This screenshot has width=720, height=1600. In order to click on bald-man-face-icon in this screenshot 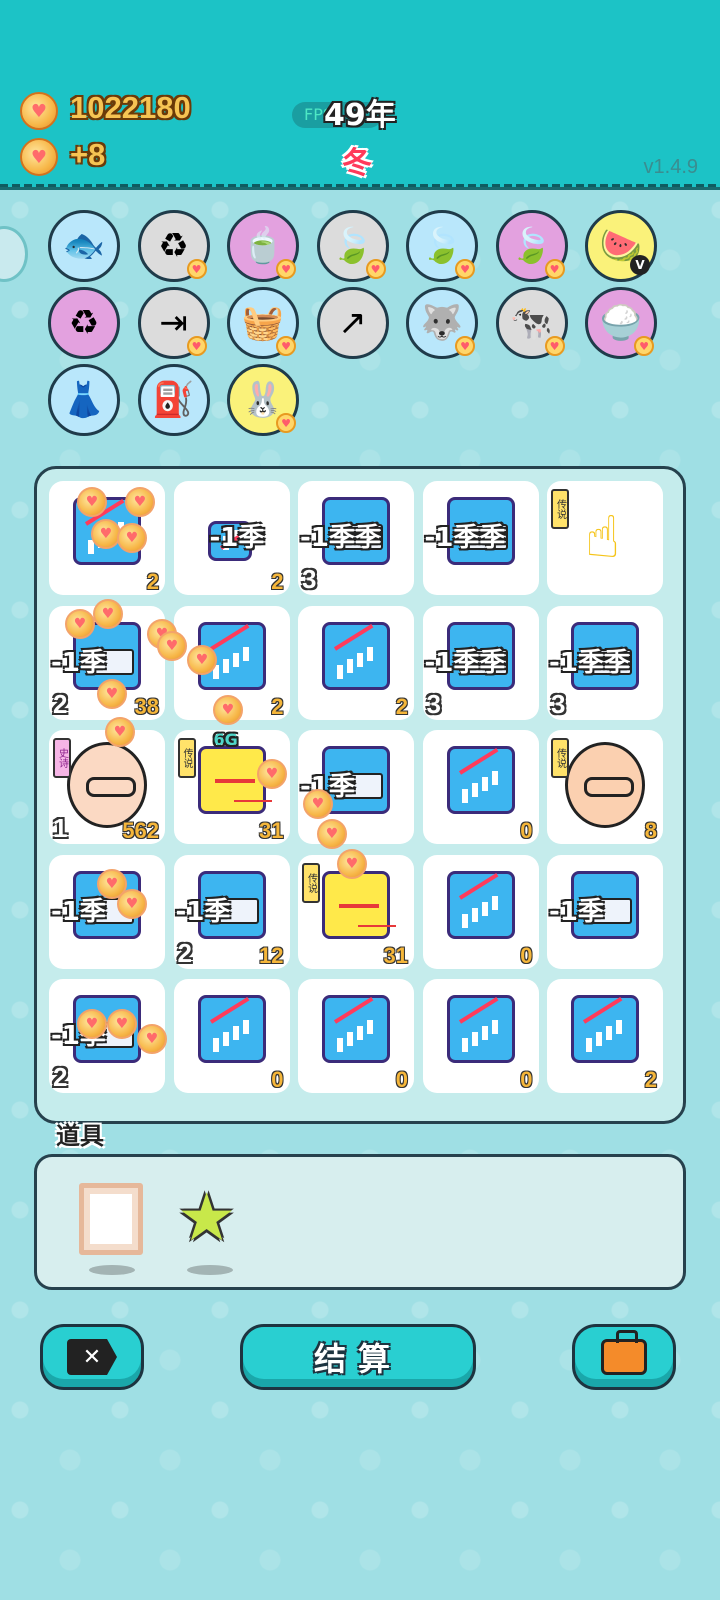, I will do `click(605, 785)`.